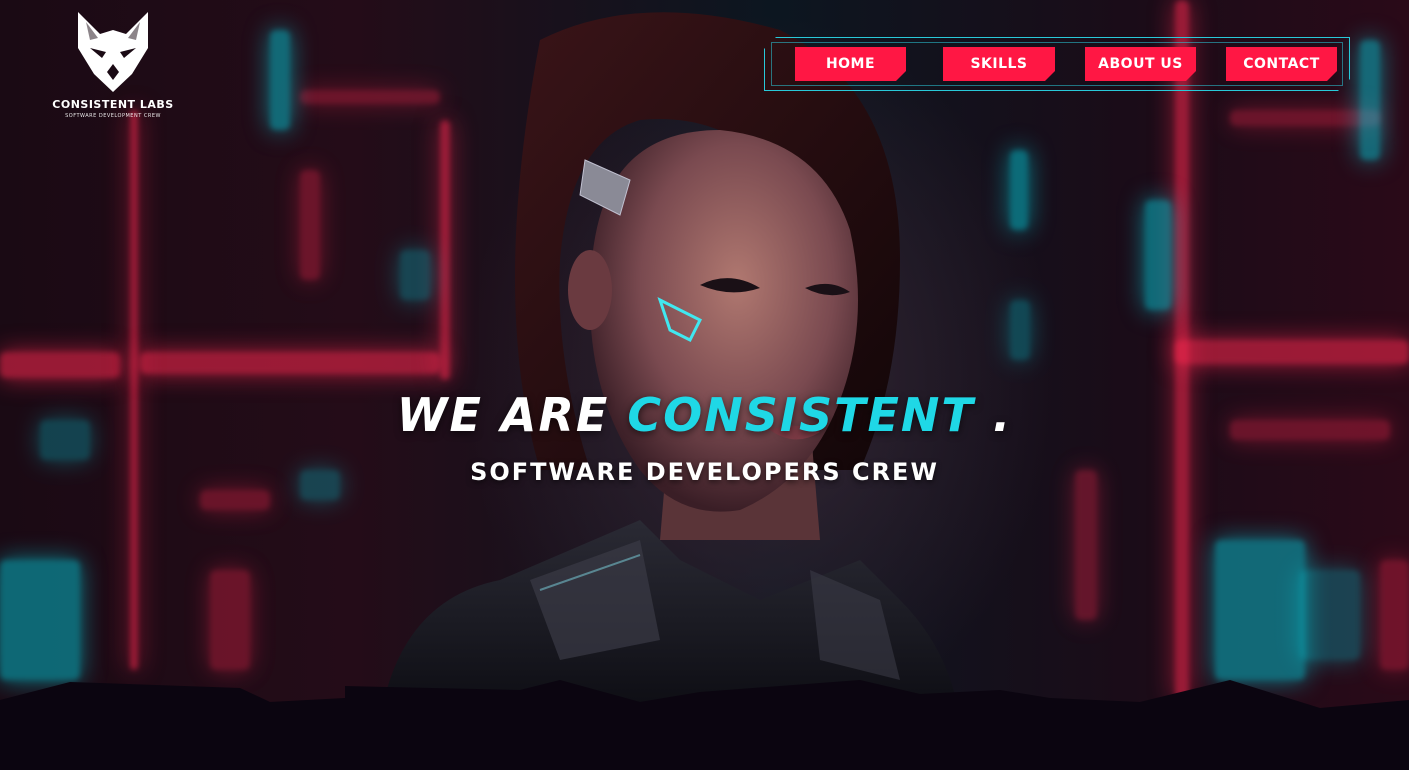  I want to click on hero-title-accent: CONSISTENT, so click(801, 415).